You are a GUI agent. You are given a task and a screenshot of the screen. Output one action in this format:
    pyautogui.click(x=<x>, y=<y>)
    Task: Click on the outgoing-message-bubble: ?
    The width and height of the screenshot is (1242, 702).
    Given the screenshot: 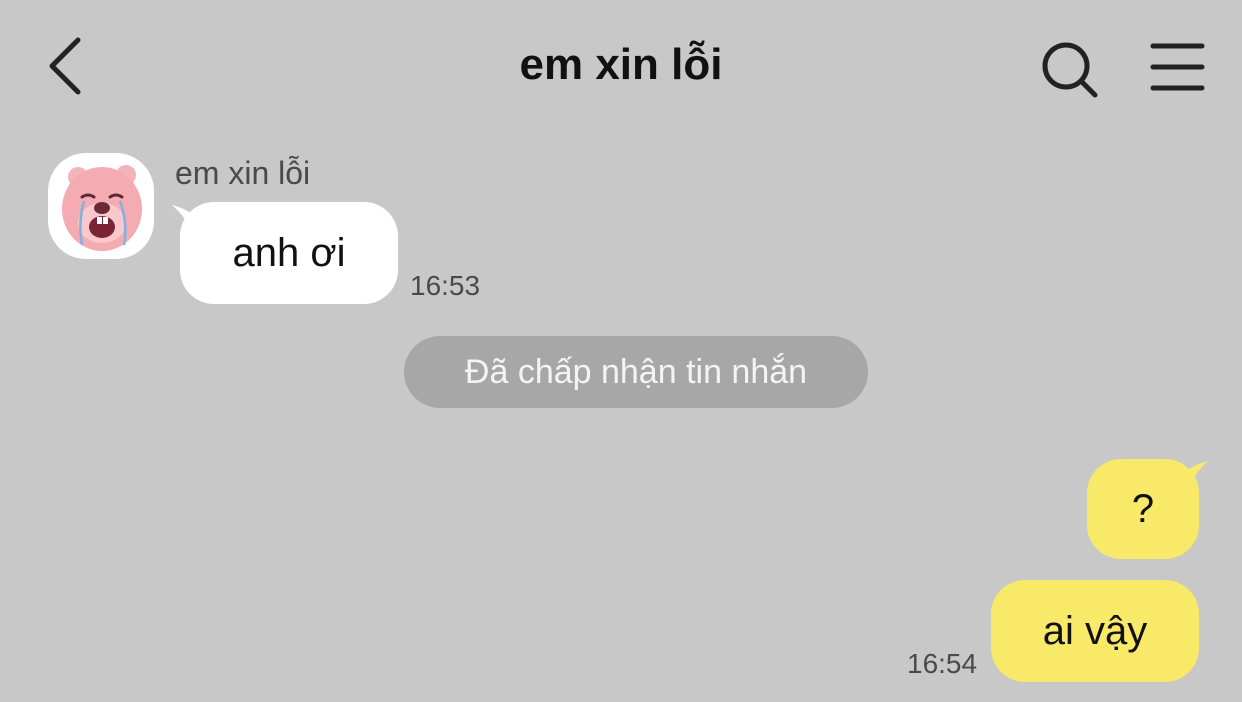 What is the action you would take?
    pyautogui.click(x=1143, y=509)
    